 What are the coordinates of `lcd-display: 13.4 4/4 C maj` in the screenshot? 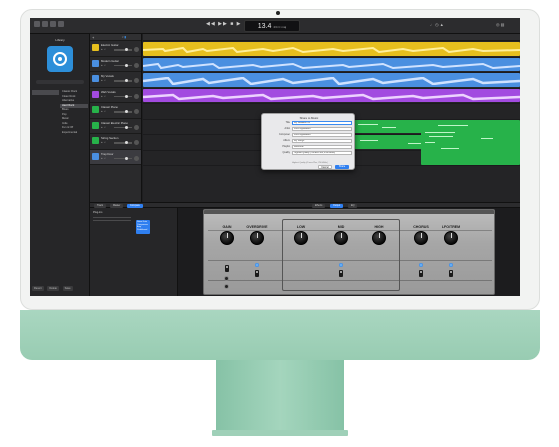 It's located at (272, 26).